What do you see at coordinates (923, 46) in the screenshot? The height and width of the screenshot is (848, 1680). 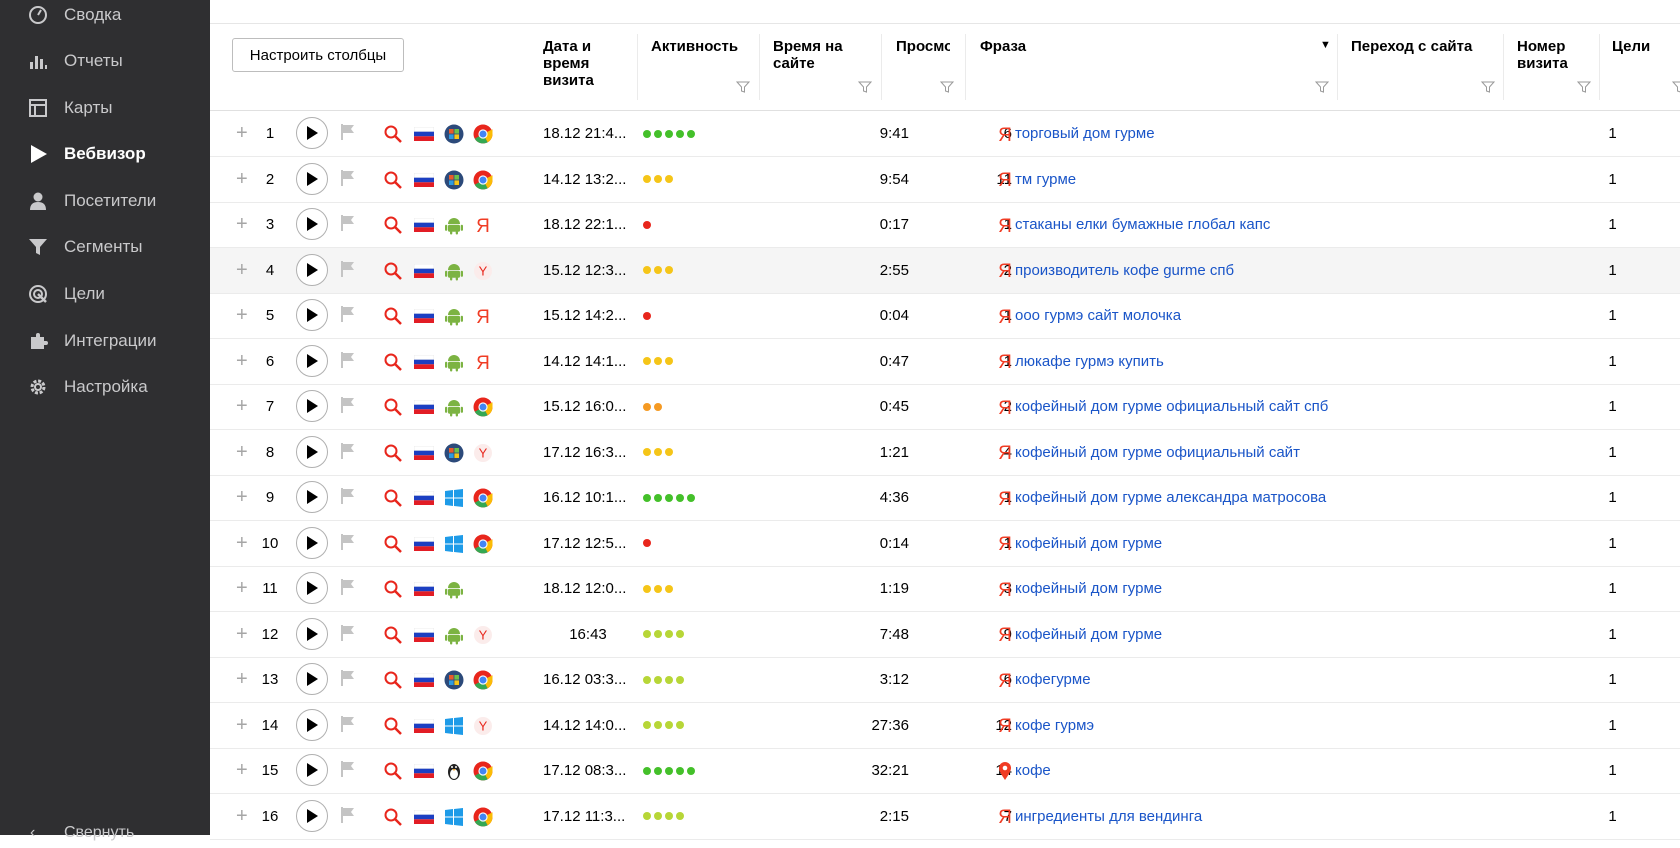 I see `column-header-views: Просмотры` at bounding box center [923, 46].